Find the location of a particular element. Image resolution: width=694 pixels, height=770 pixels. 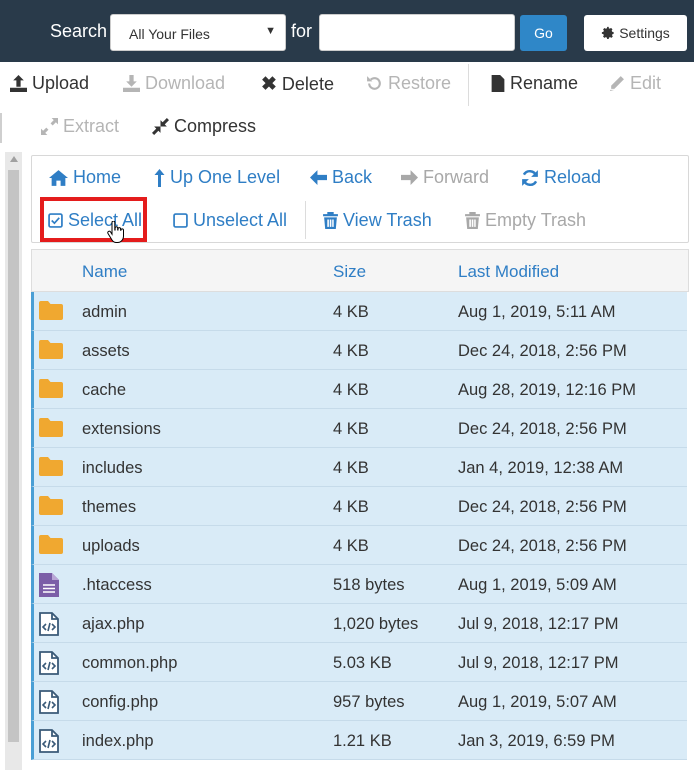

restore-label: Restore is located at coordinates (420, 83).